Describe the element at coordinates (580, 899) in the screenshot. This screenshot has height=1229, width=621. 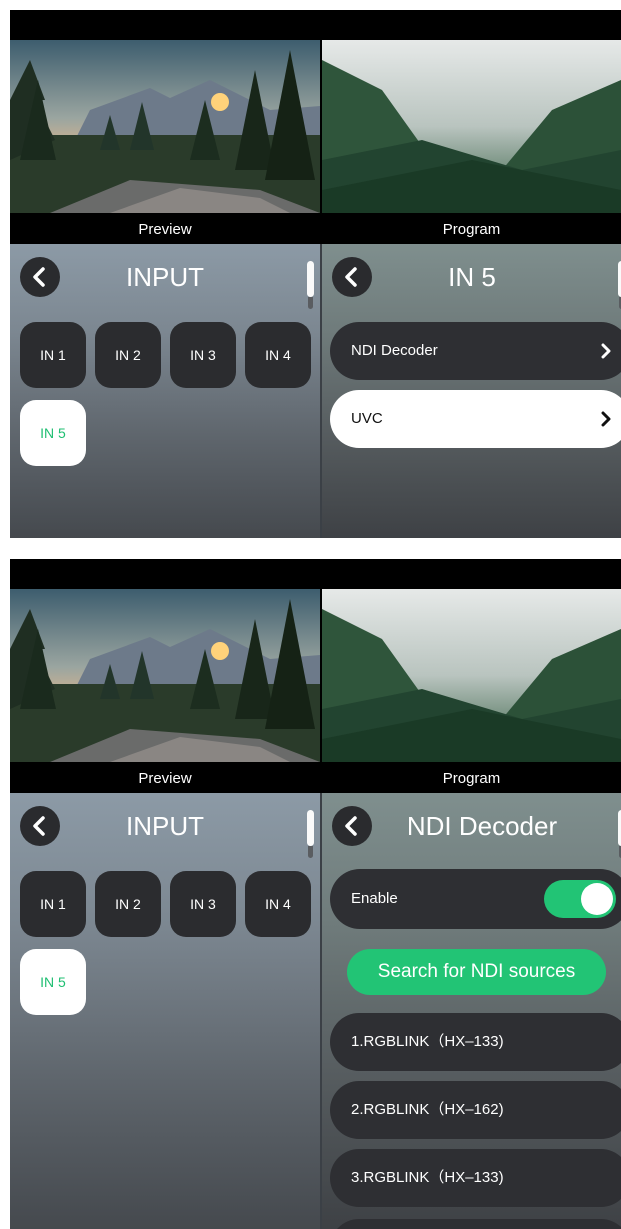
I see `enable-toggle` at that location.